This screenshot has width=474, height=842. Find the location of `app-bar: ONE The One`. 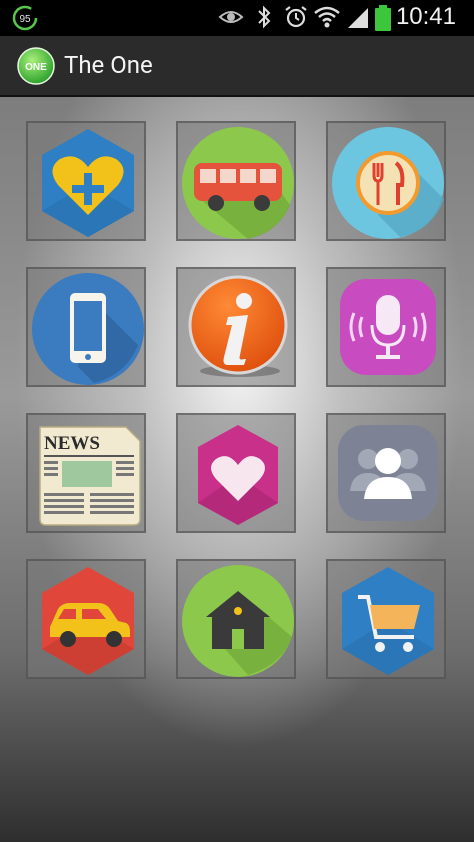

app-bar: ONE The One is located at coordinates (237, 66).